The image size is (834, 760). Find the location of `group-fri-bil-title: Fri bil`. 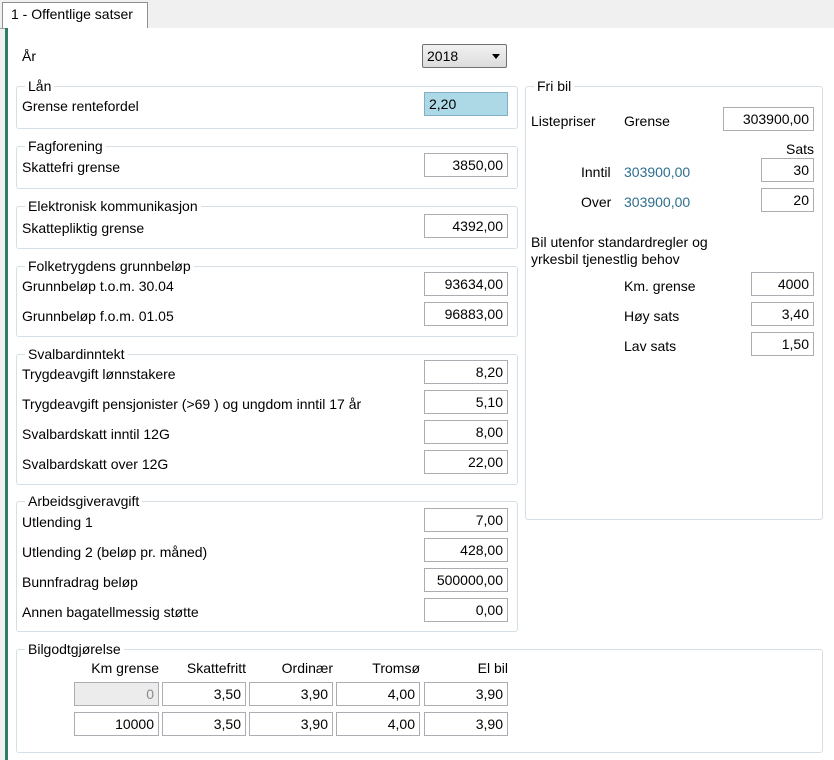

group-fri-bil-title: Fri bil is located at coordinates (554, 86).